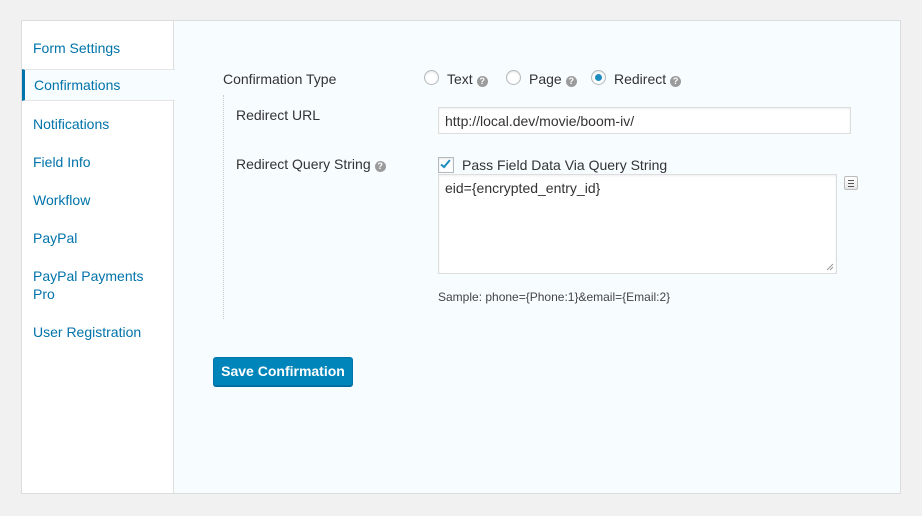 Image resolution: width=922 pixels, height=516 pixels. What do you see at coordinates (97, 238) in the screenshot?
I see `sidebar-item-paypal: PayPal` at bounding box center [97, 238].